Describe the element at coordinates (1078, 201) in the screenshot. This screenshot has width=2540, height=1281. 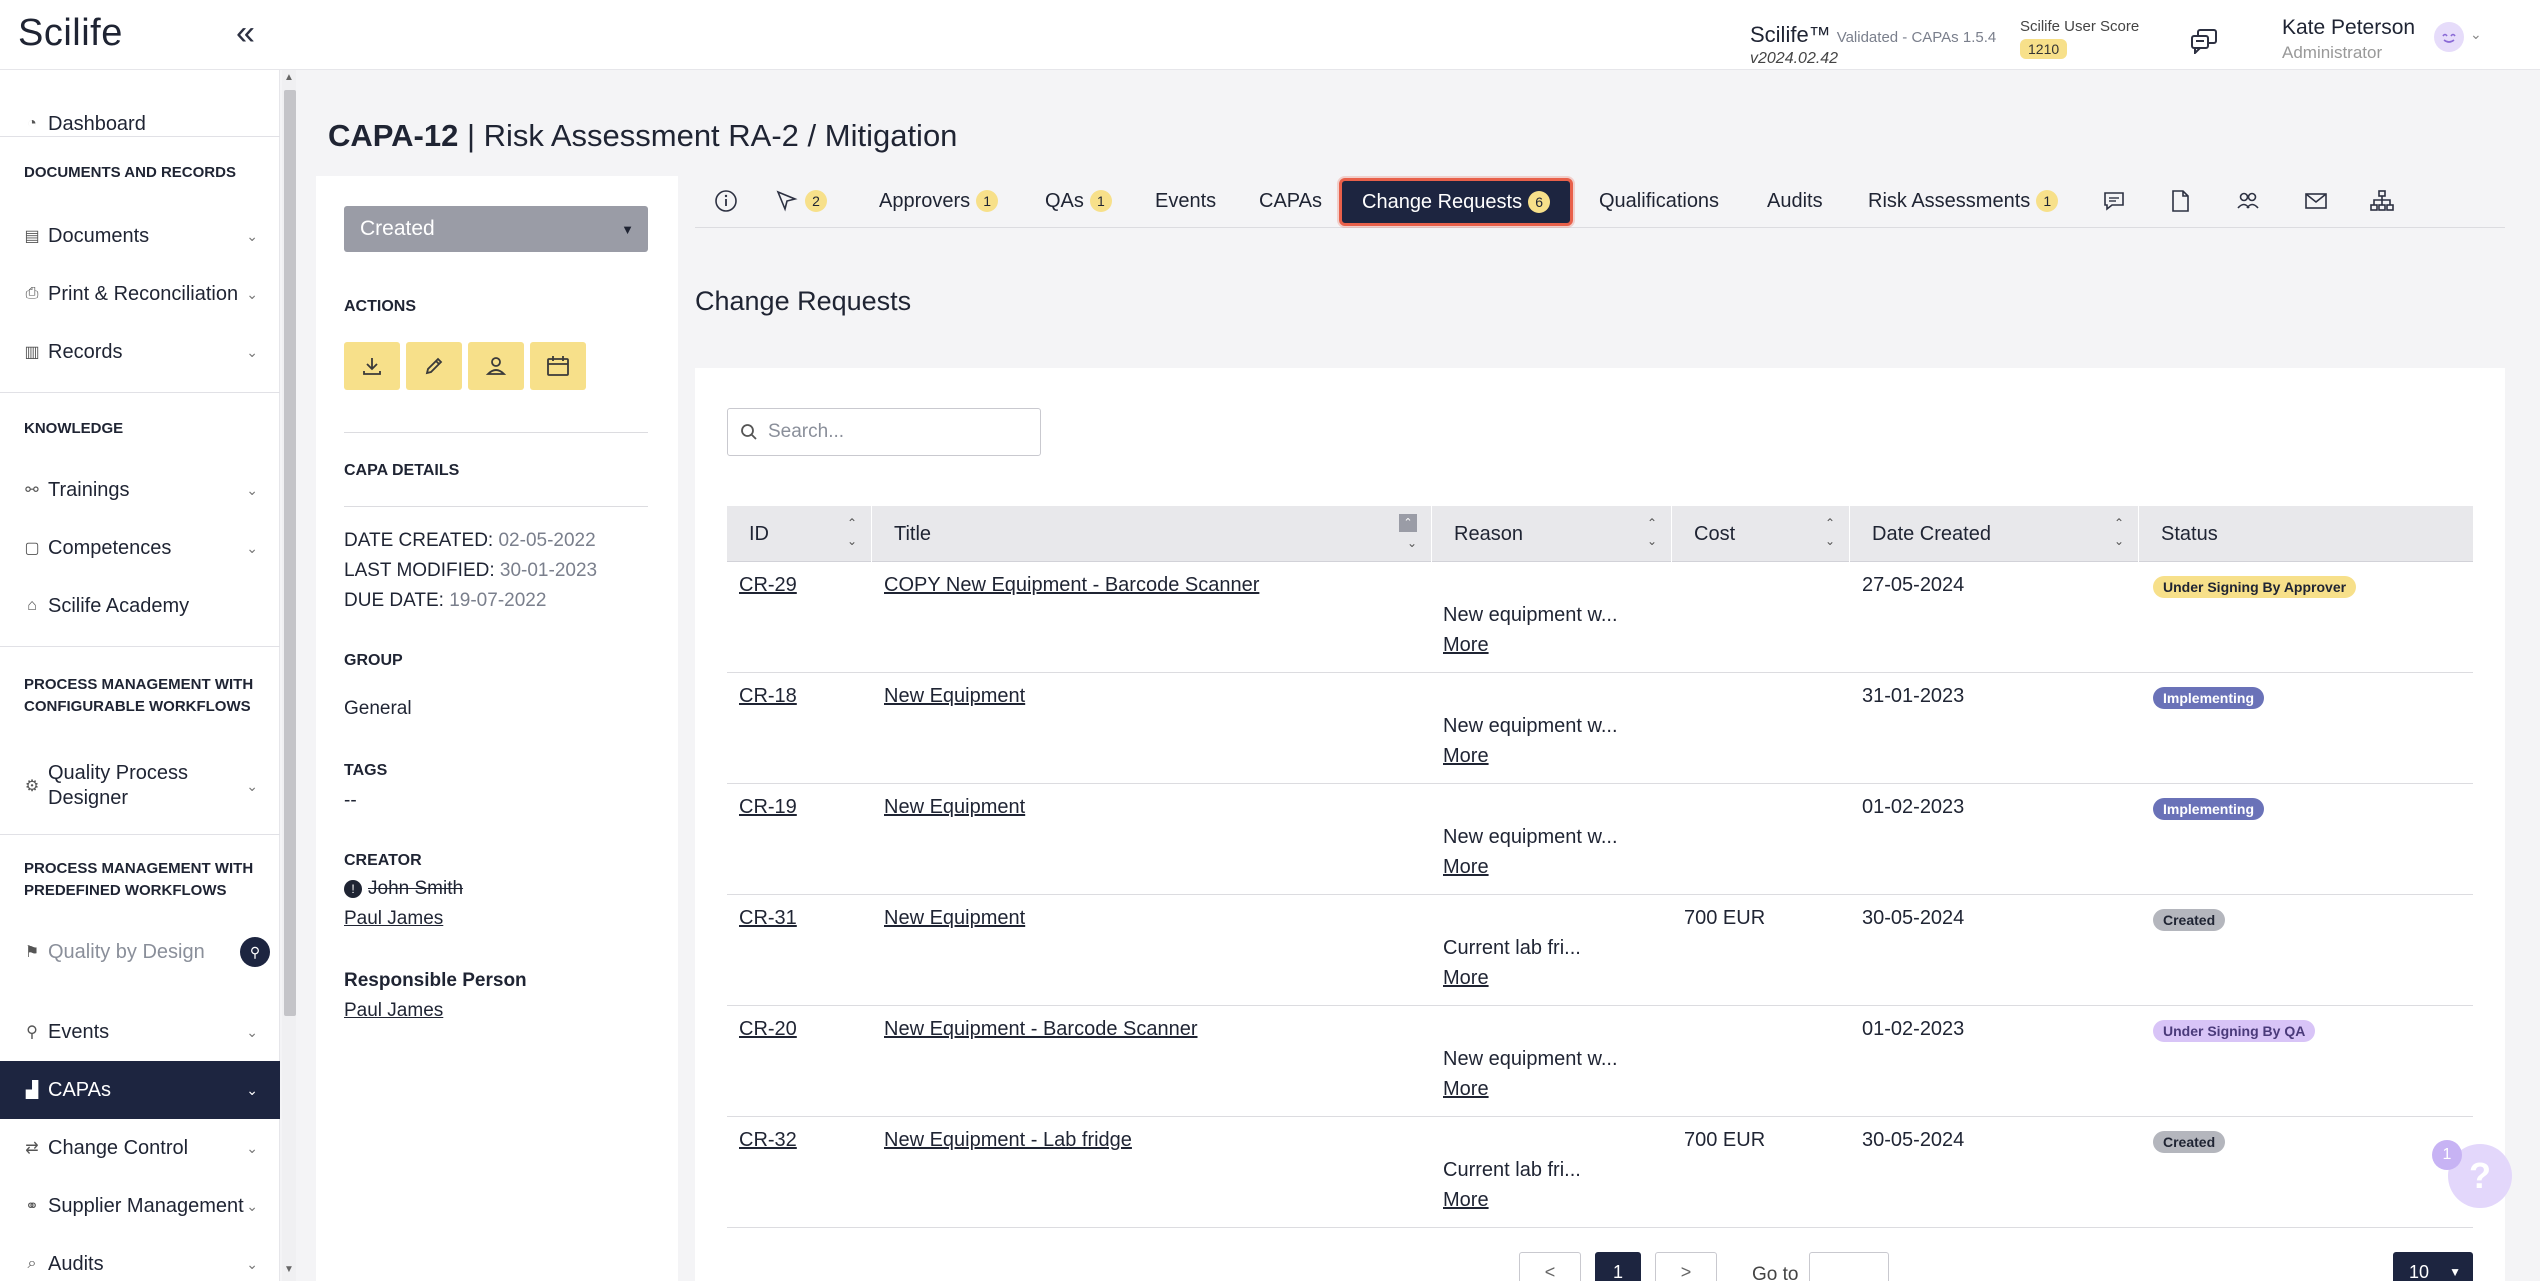
I see `tab-qas: QAs 1` at that location.